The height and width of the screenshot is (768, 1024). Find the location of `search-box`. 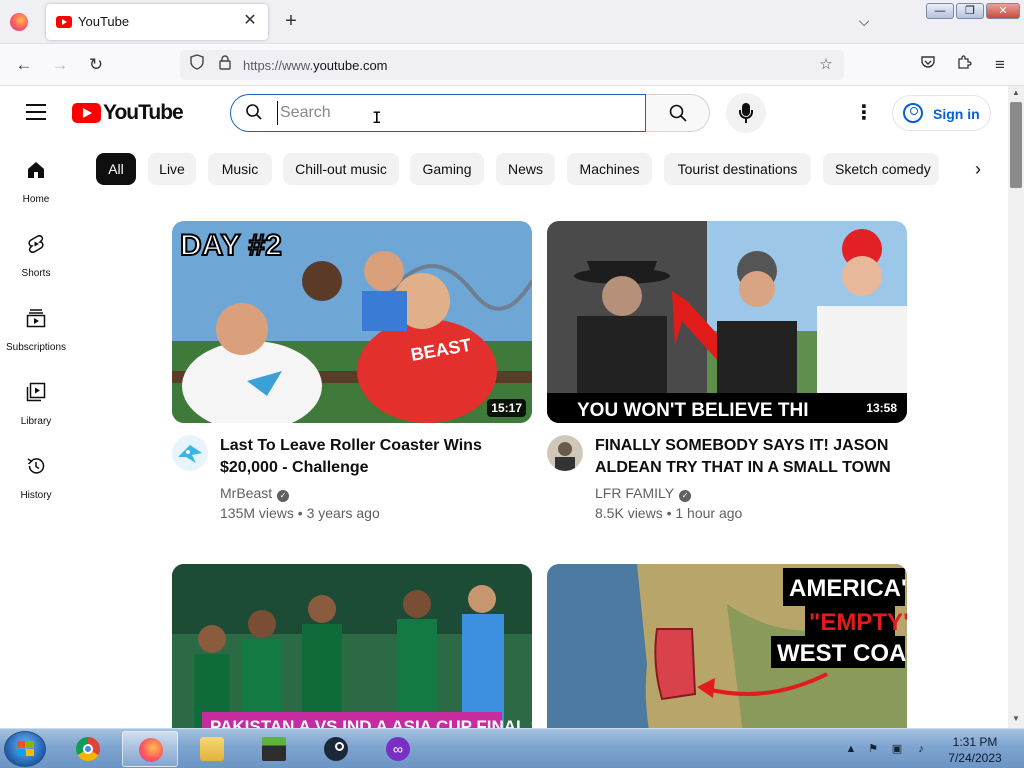

search-box is located at coordinates (438, 113).